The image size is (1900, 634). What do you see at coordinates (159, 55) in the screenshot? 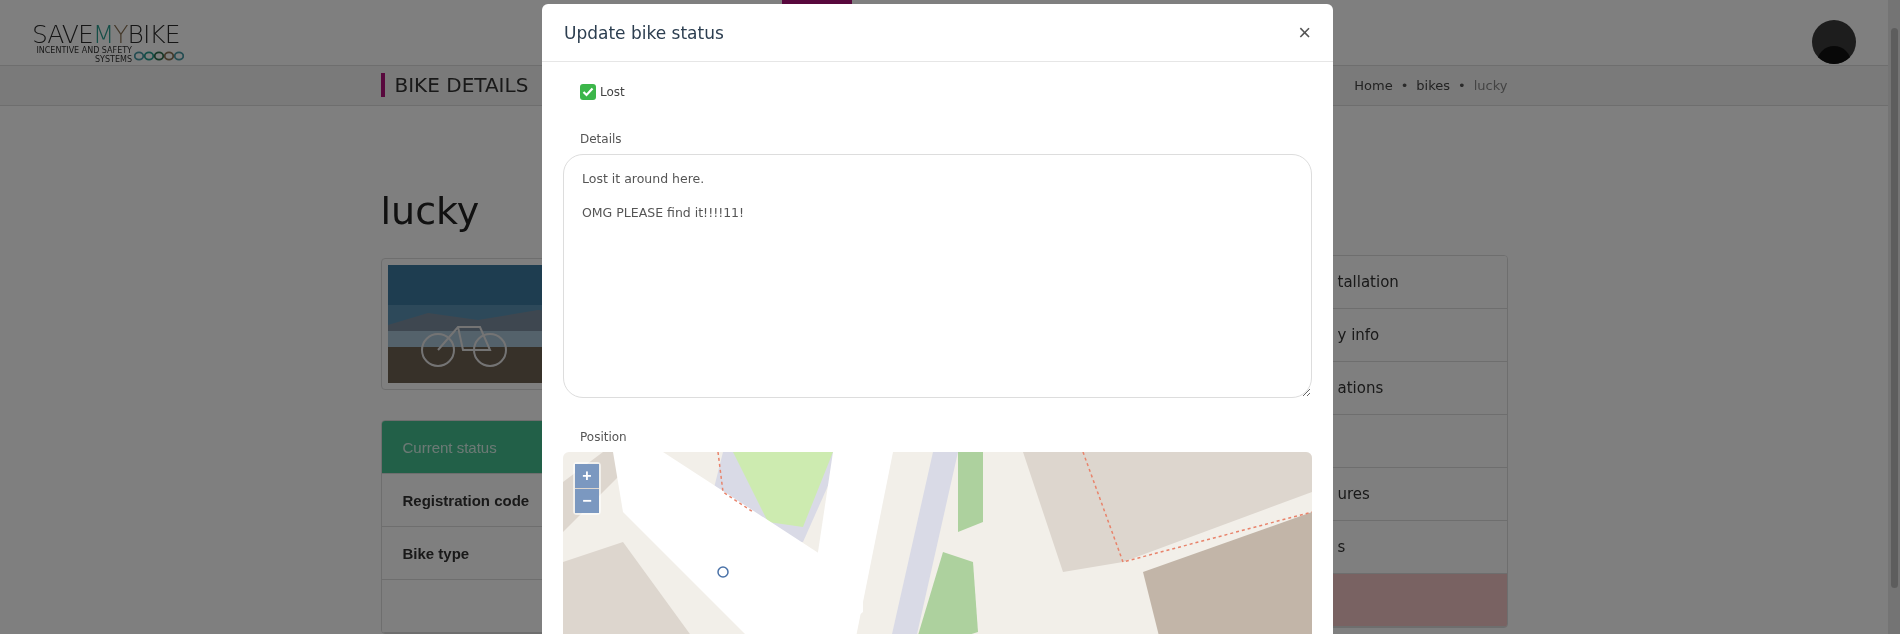
I see `chain-icon` at bounding box center [159, 55].